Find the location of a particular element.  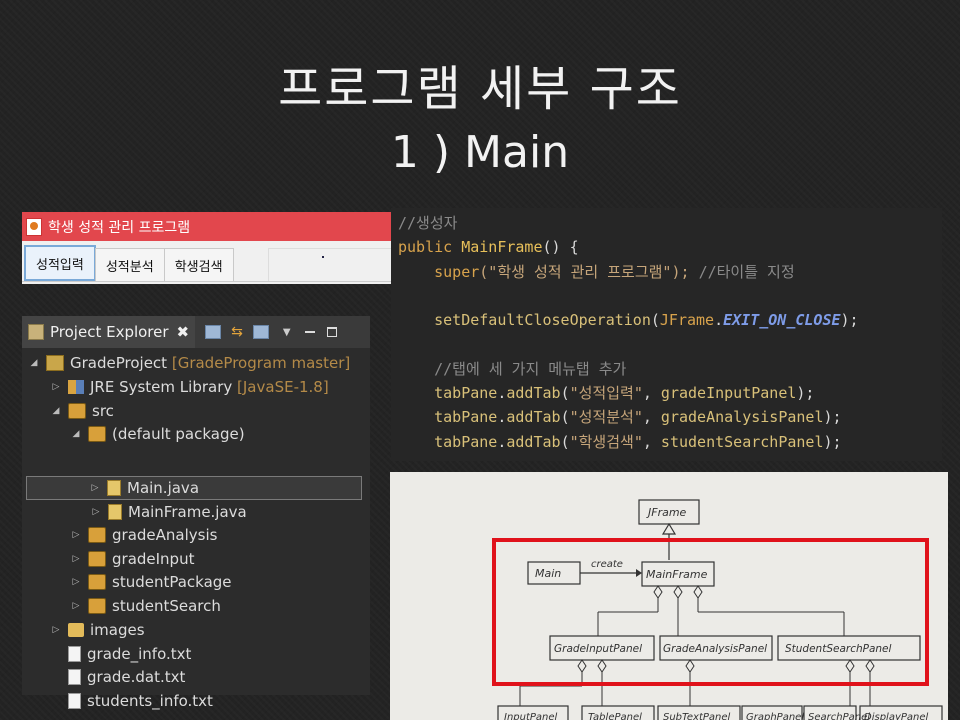

app-titlebar: 학생 성적 관리 프로그램 is located at coordinates (206, 226).